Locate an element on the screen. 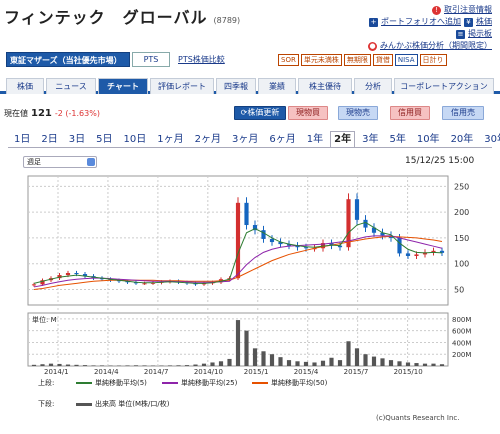 The image size is (500, 434). legend-ma50: 単純移動平均(50) is located at coordinates (289, 383).